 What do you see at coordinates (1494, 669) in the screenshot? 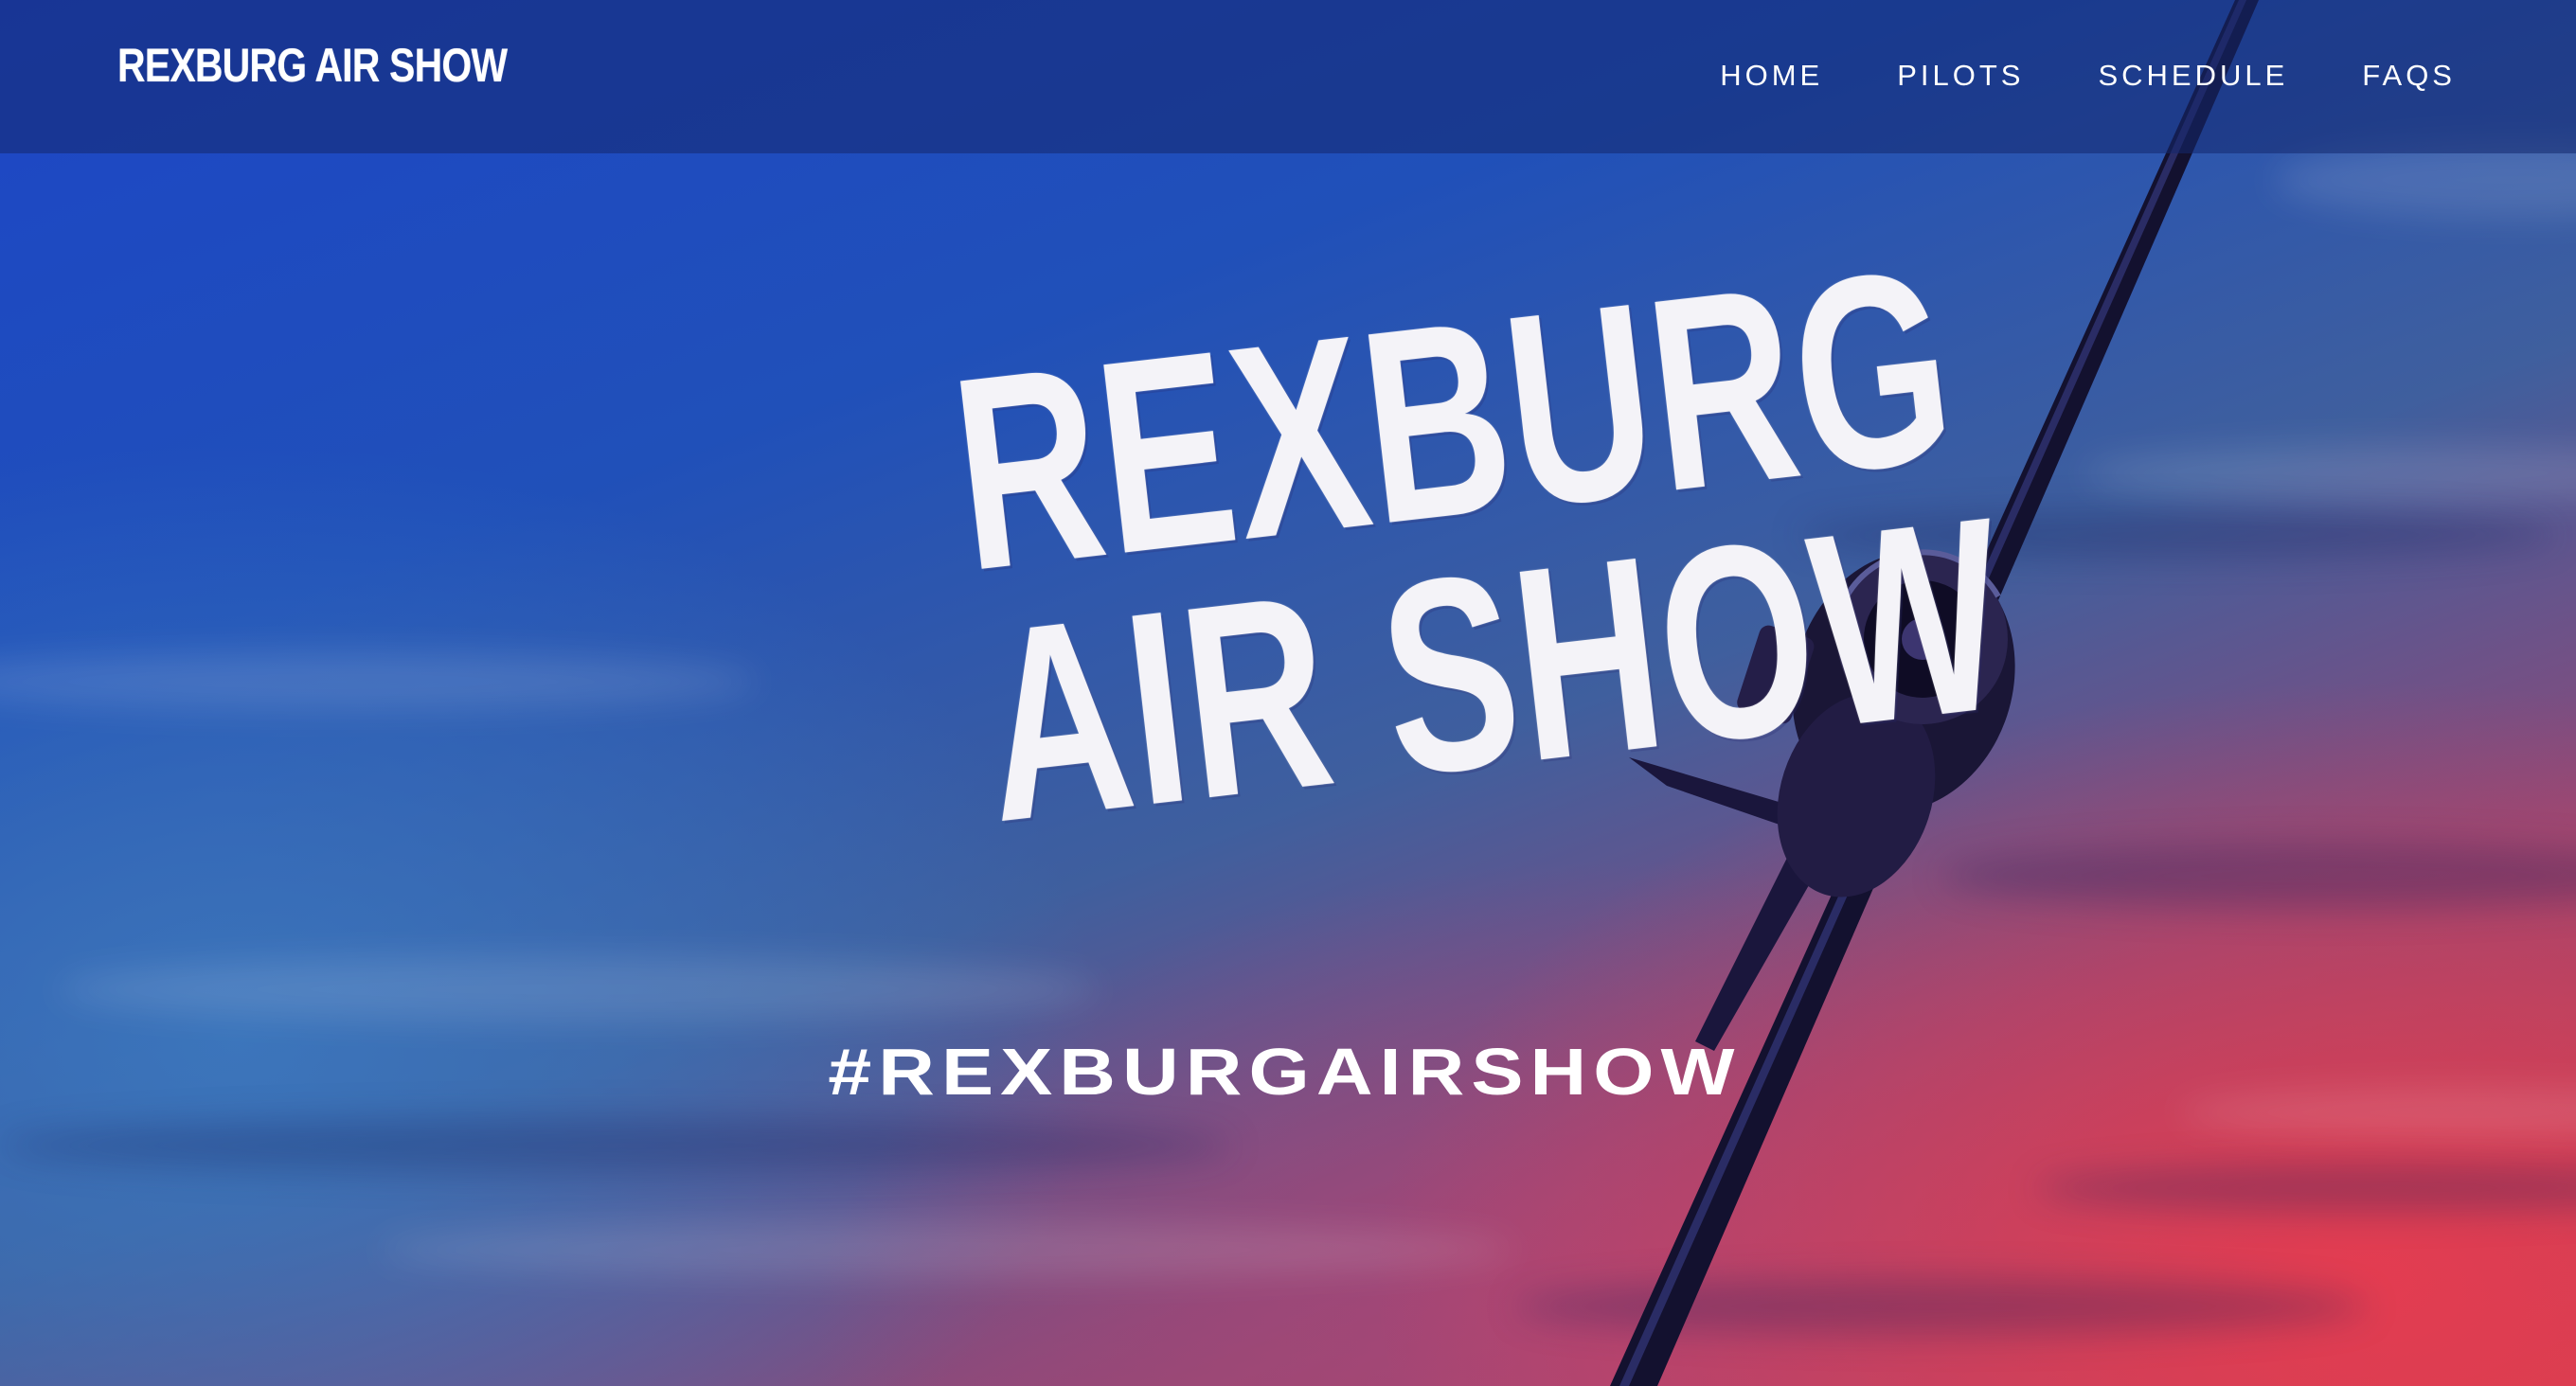
I see `hero-logo-line2: AIR SHOW` at bounding box center [1494, 669].